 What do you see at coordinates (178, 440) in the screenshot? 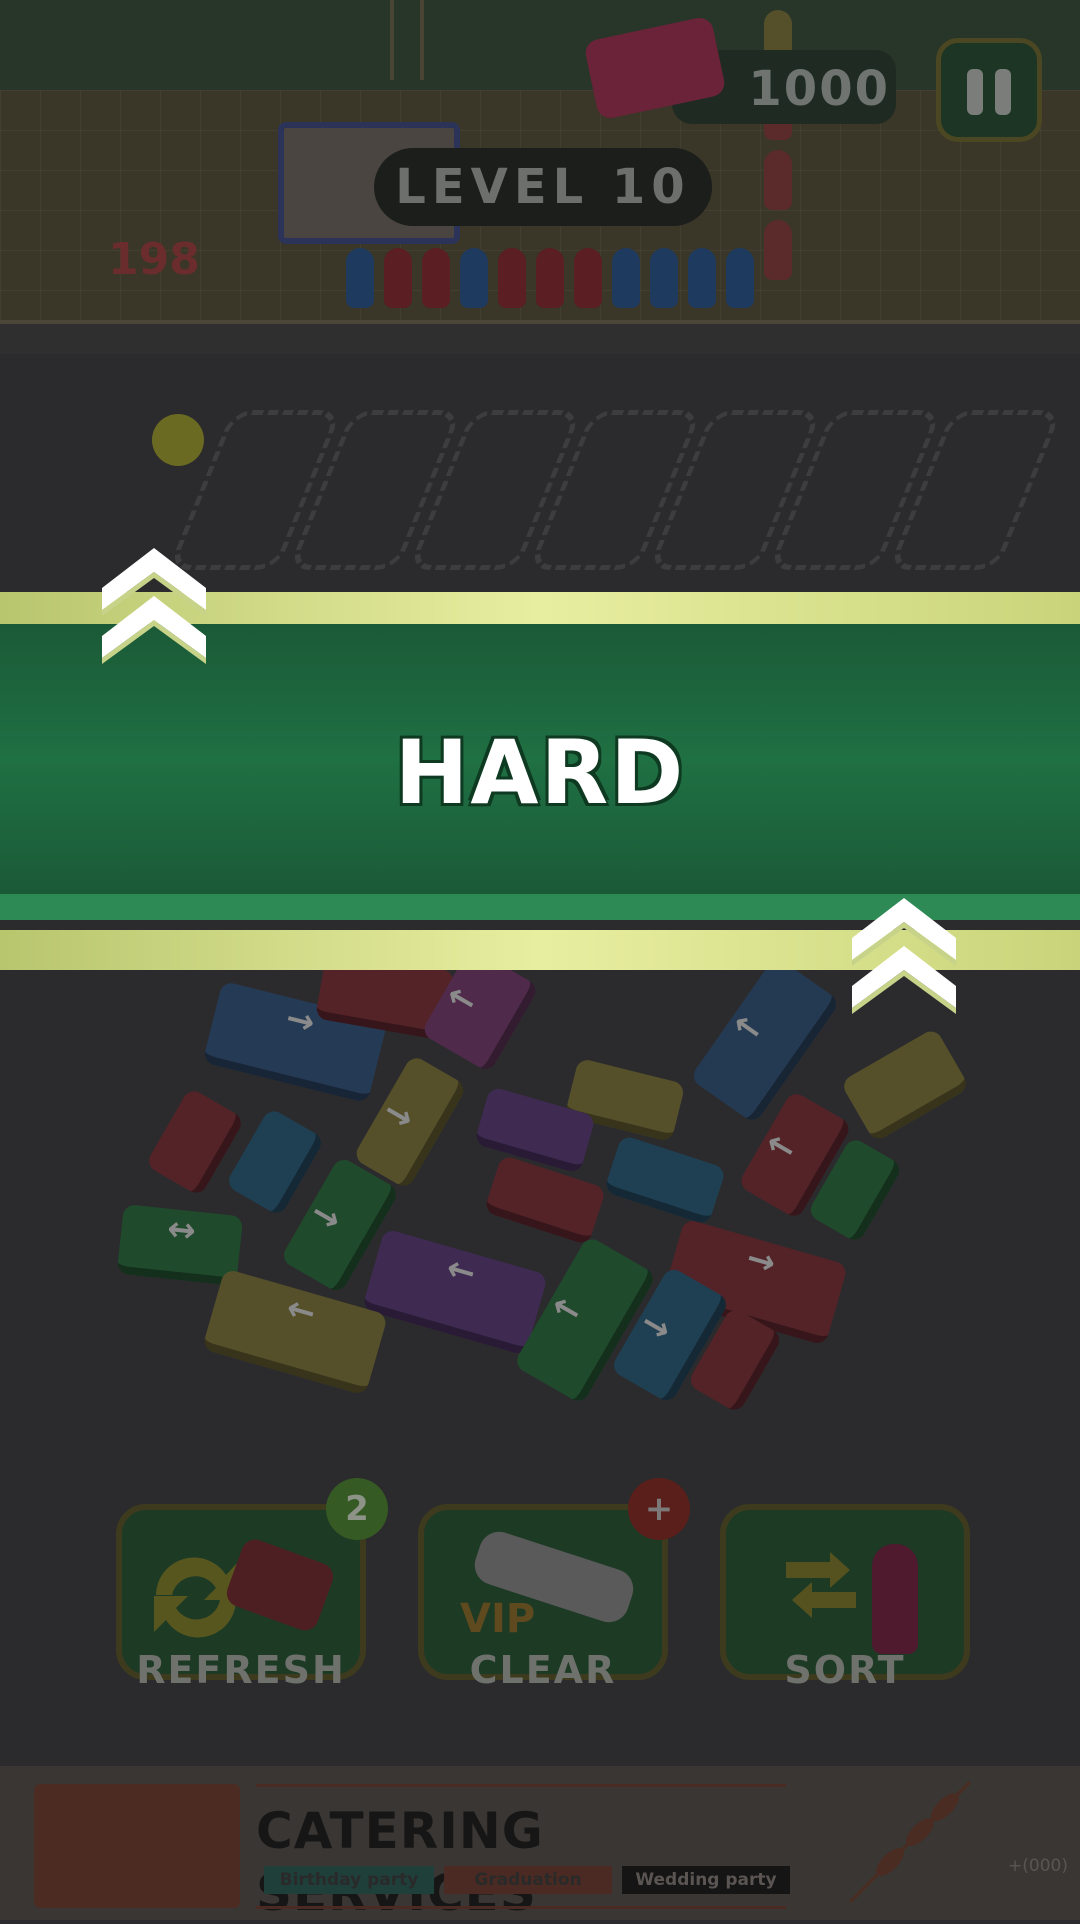
I see `emoji-face-icon` at bounding box center [178, 440].